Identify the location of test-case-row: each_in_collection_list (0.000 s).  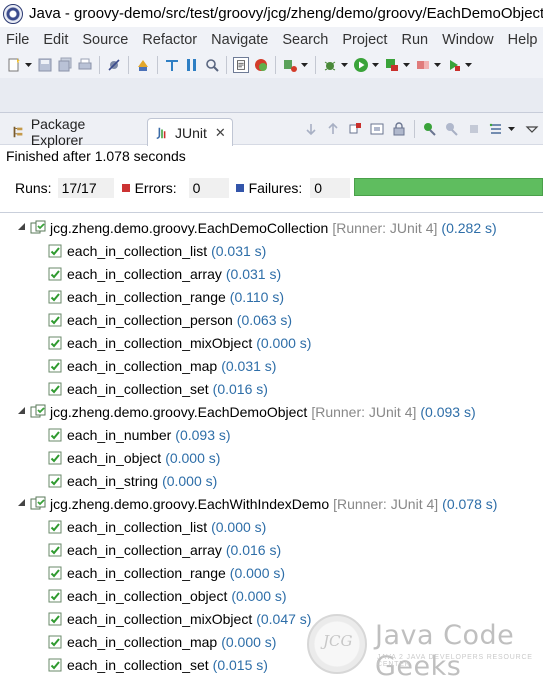
(156, 526).